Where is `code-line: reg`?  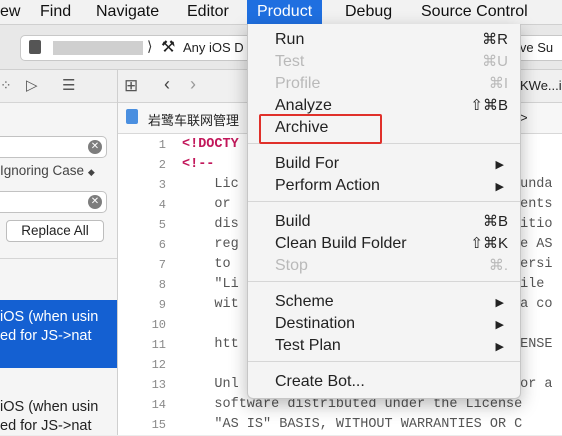
code-line: reg is located at coordinates (210, 244).